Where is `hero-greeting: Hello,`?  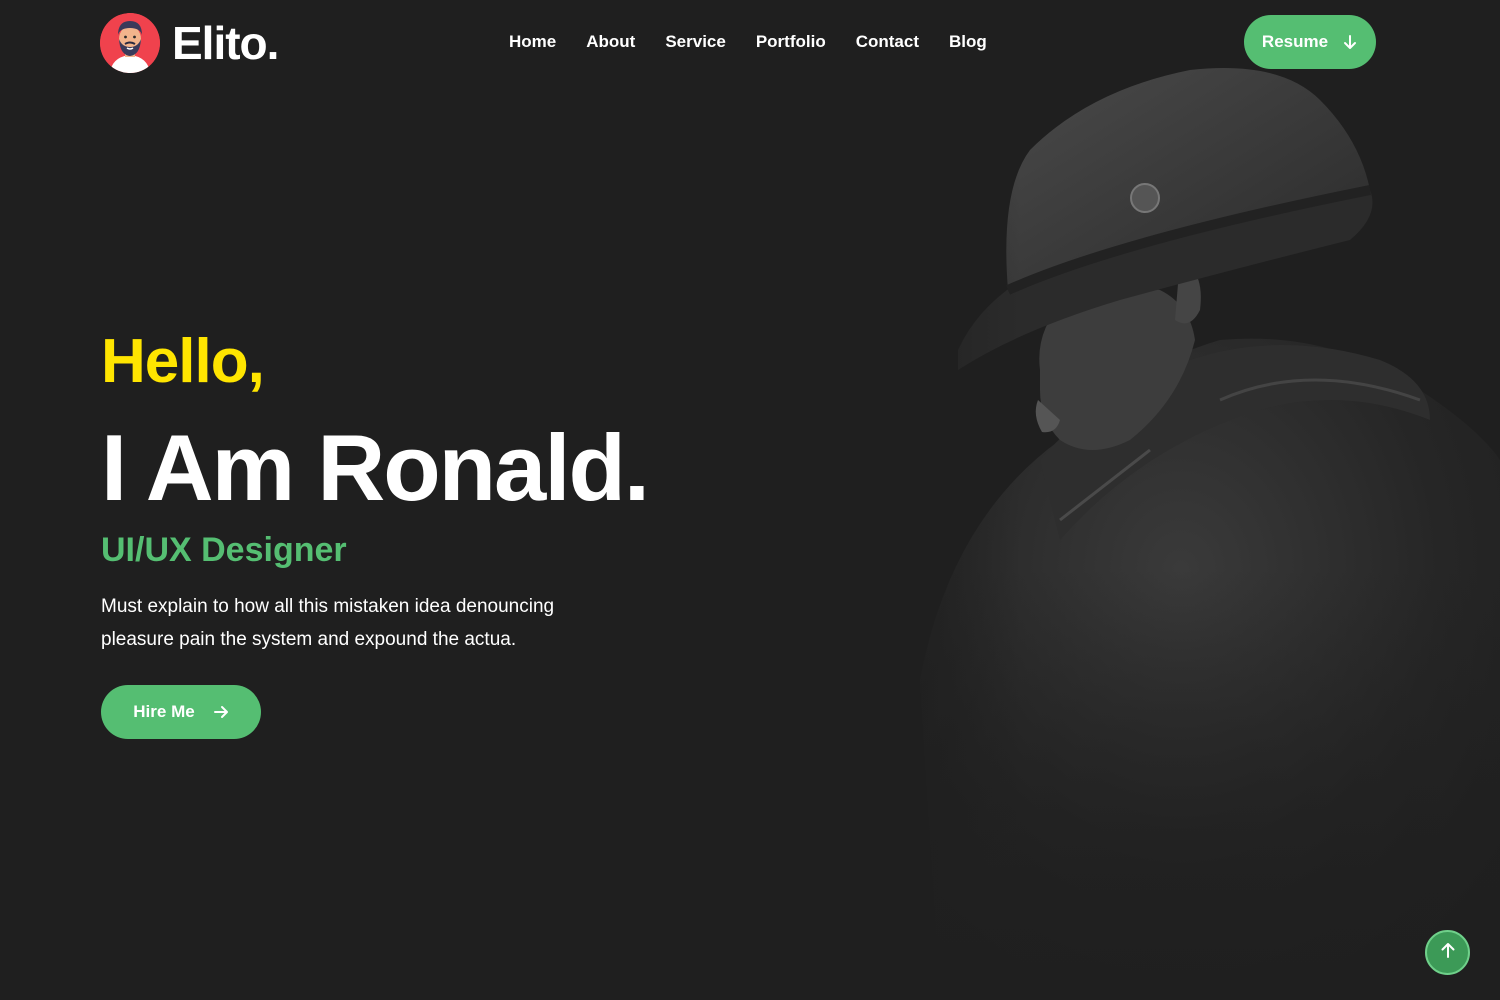 hero-greeting: Hello, is located at coordinates (183, 361).